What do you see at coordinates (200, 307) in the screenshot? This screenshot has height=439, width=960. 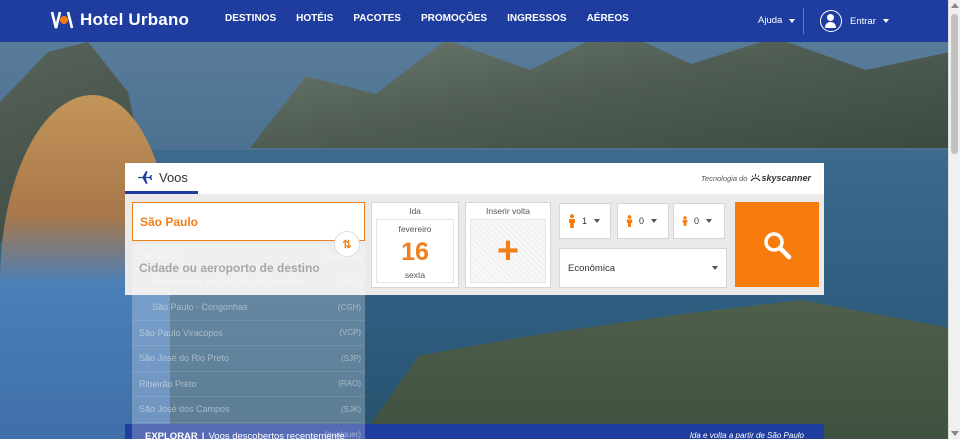 I see `suggestion-name: São Paulo - Congonhas` at bounding box center [200, 307].